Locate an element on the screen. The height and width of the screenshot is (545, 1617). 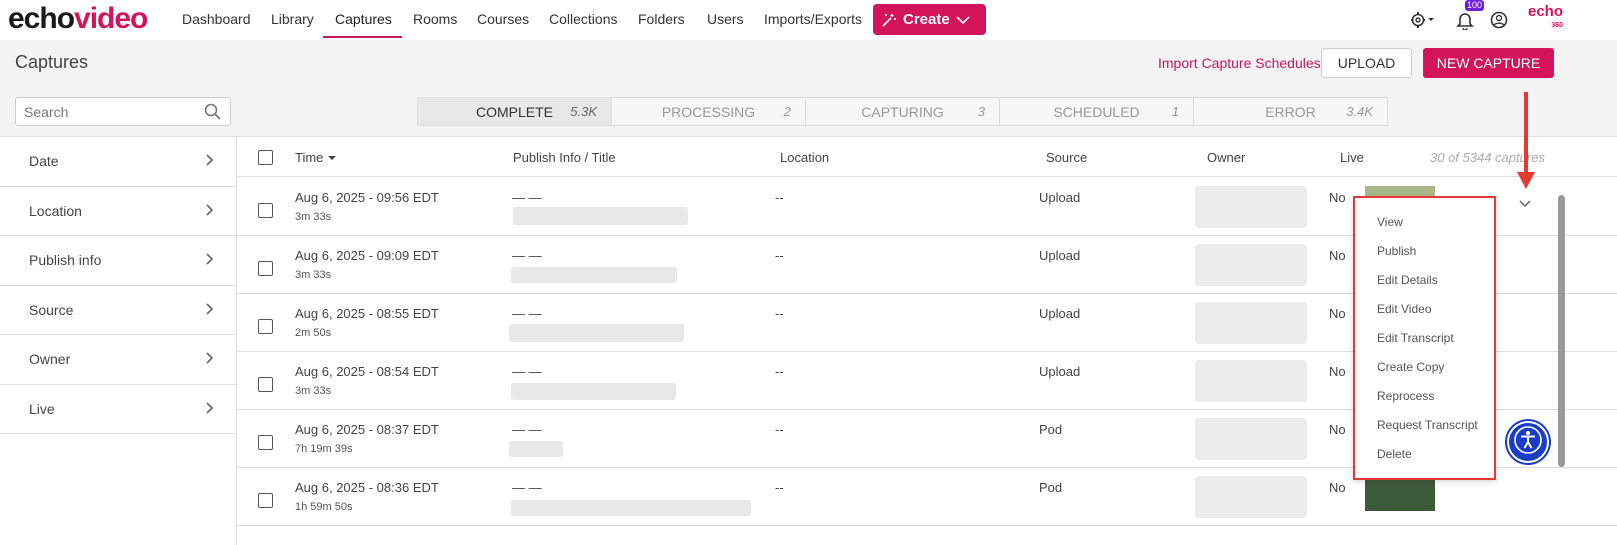
capture-thumbnail is located at coordinates (1400, 191).